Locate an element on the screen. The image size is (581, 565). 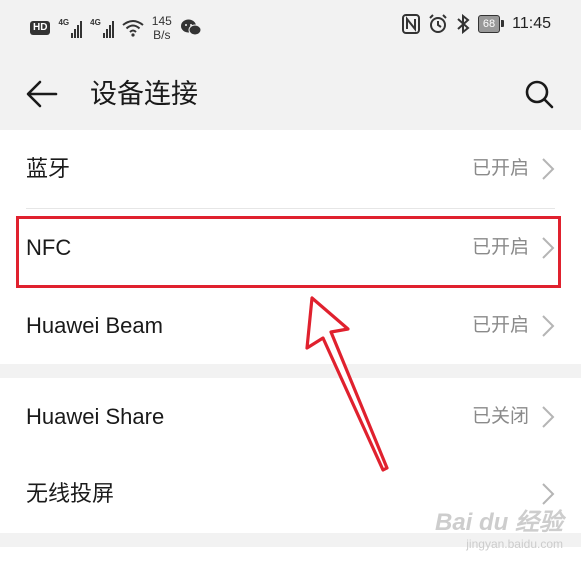
wechat-icon is located at coordinates (191, 27).